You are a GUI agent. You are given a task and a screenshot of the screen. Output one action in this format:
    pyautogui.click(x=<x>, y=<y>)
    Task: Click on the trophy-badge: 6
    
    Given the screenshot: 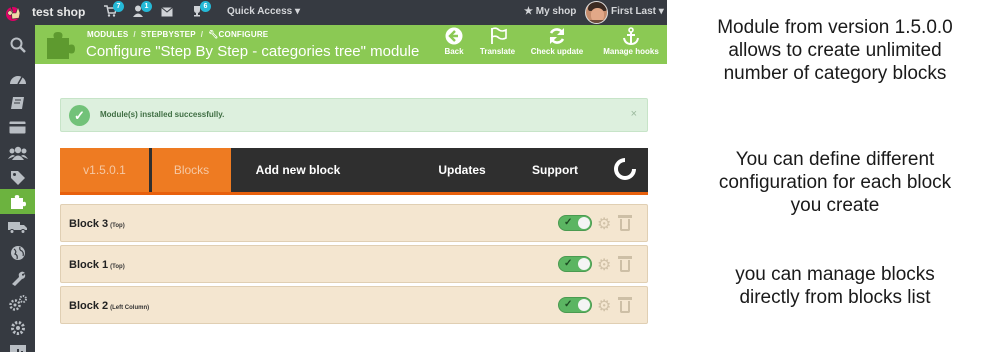 What is the action you would take?
    pyautogui.click(x=205, y=6)
    